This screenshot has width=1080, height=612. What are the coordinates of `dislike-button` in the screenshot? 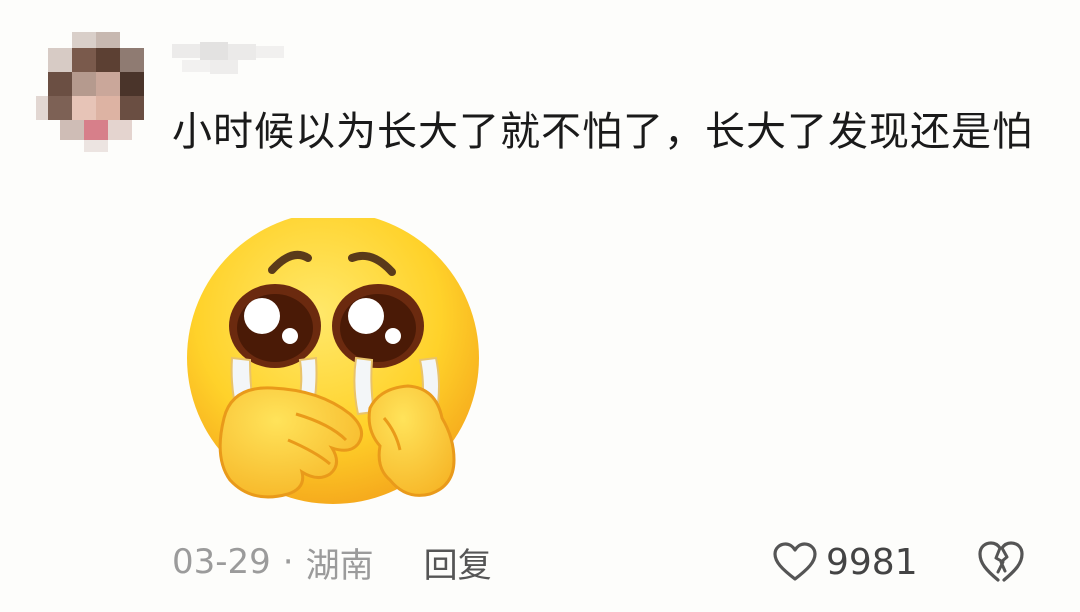 It's located at (1001, 562).